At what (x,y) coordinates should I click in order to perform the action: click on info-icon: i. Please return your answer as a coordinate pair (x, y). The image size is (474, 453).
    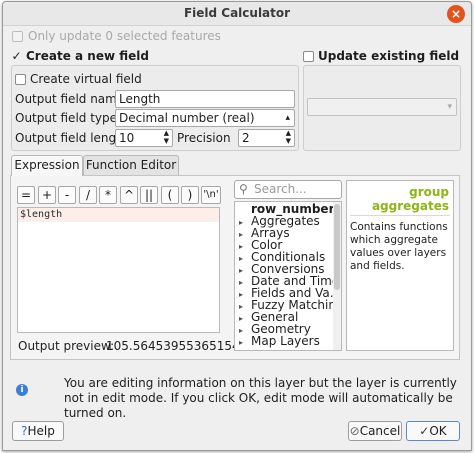
    Looking at the image, I should click on (22, 390).